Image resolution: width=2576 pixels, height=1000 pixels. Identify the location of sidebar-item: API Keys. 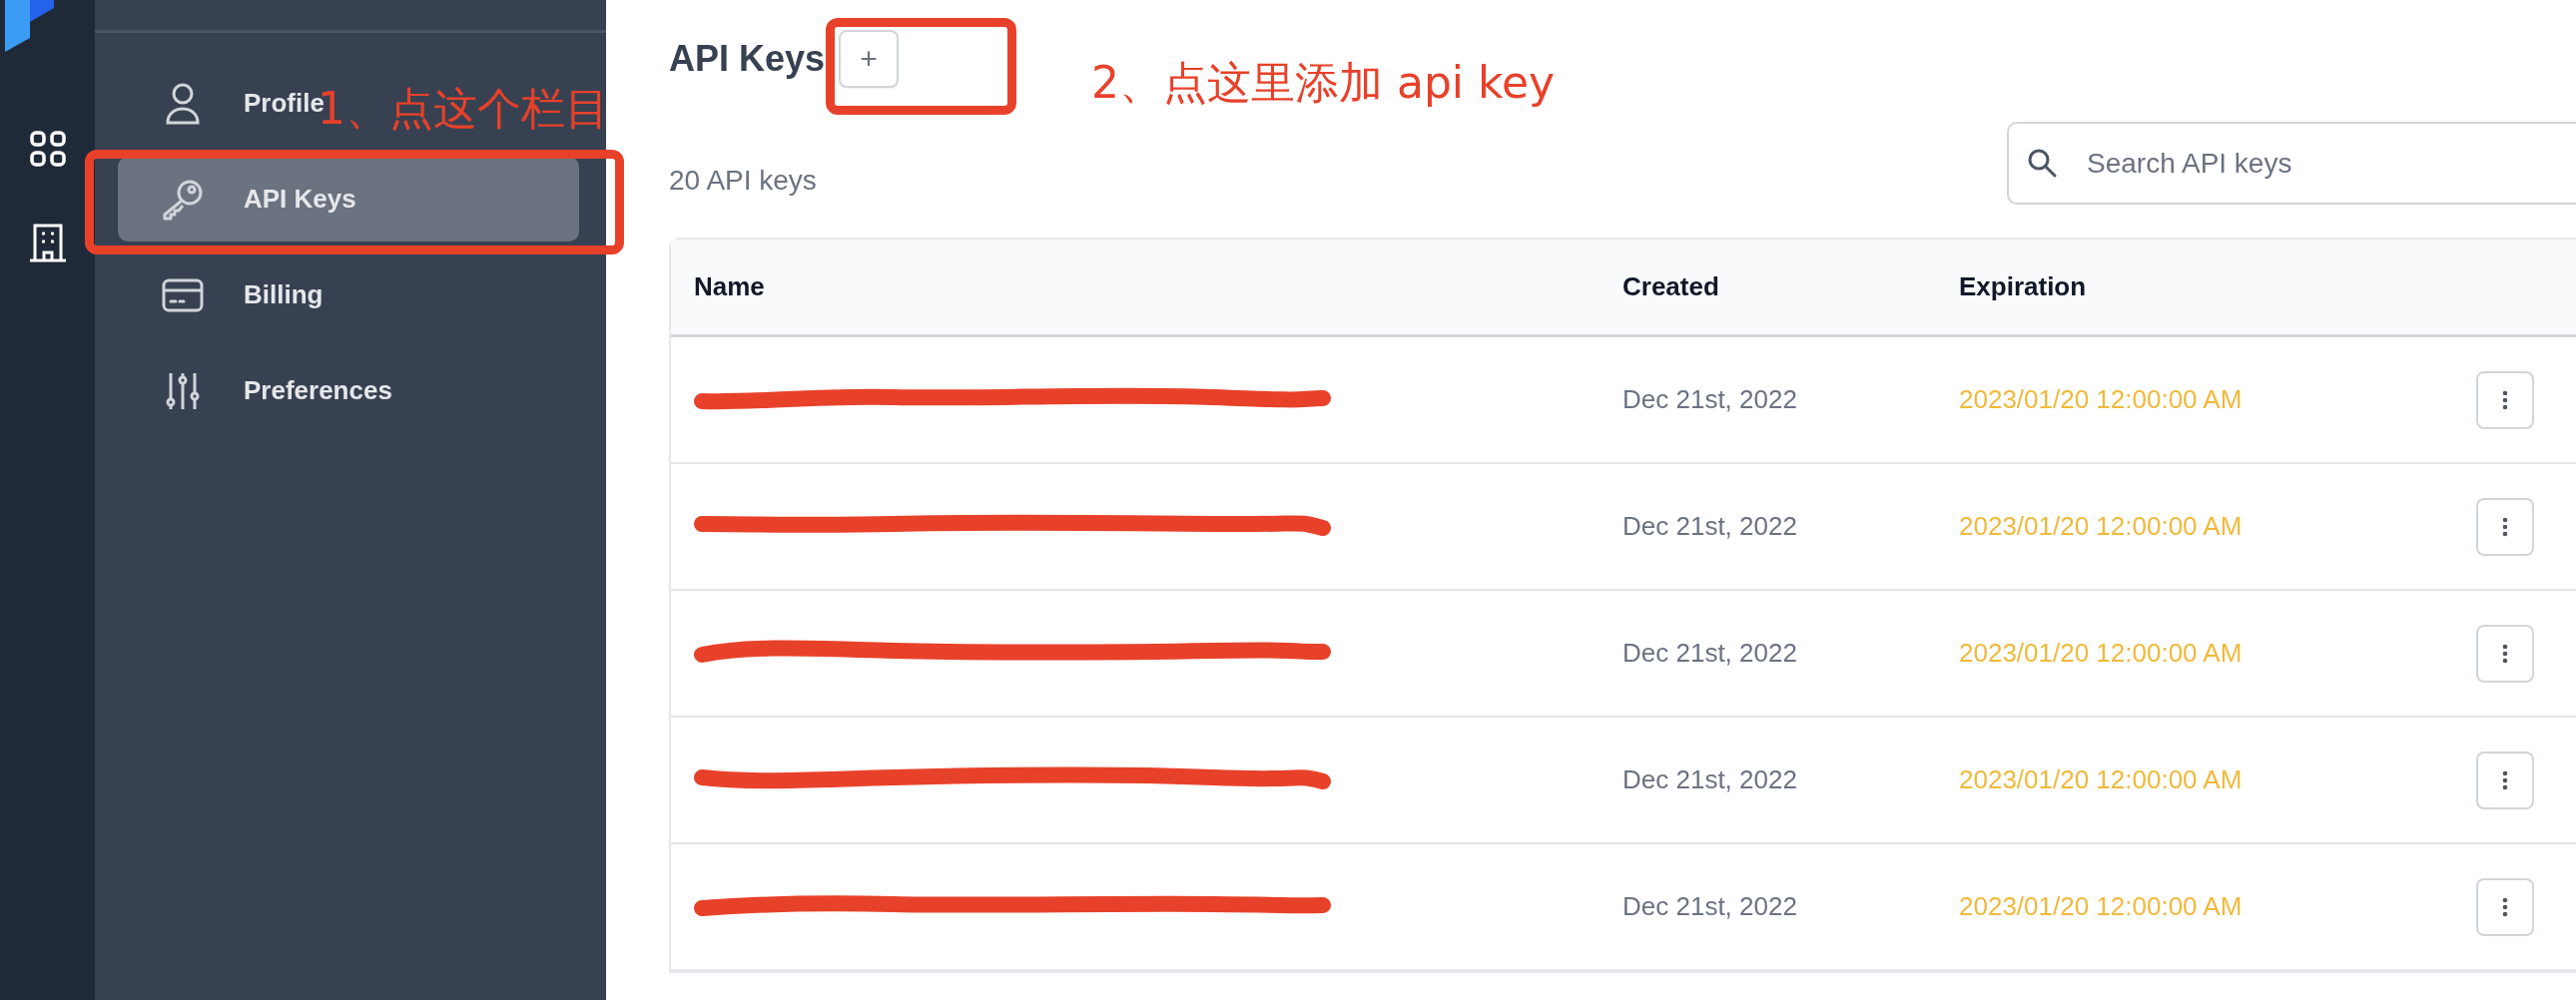
(348, 199).